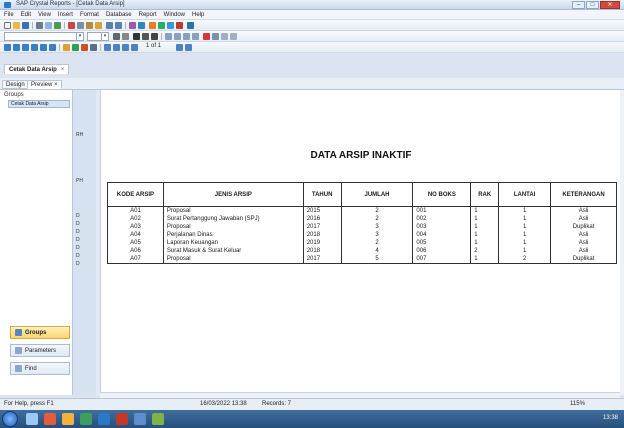  I want to click on undo-icon, so click(109, 25).